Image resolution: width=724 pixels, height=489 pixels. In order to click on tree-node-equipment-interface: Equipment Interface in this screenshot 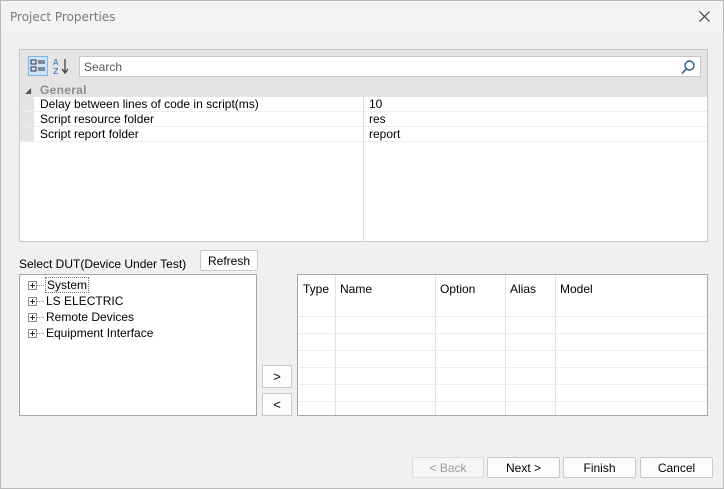, I will do `click(91, 333)`.